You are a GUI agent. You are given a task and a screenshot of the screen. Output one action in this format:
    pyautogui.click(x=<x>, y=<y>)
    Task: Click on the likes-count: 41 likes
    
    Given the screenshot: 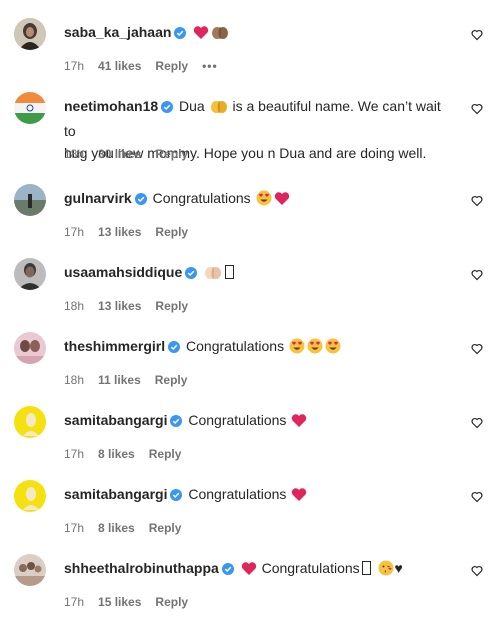 What is the action you would take?
    pyautogui.click(x=119, y=66)
    